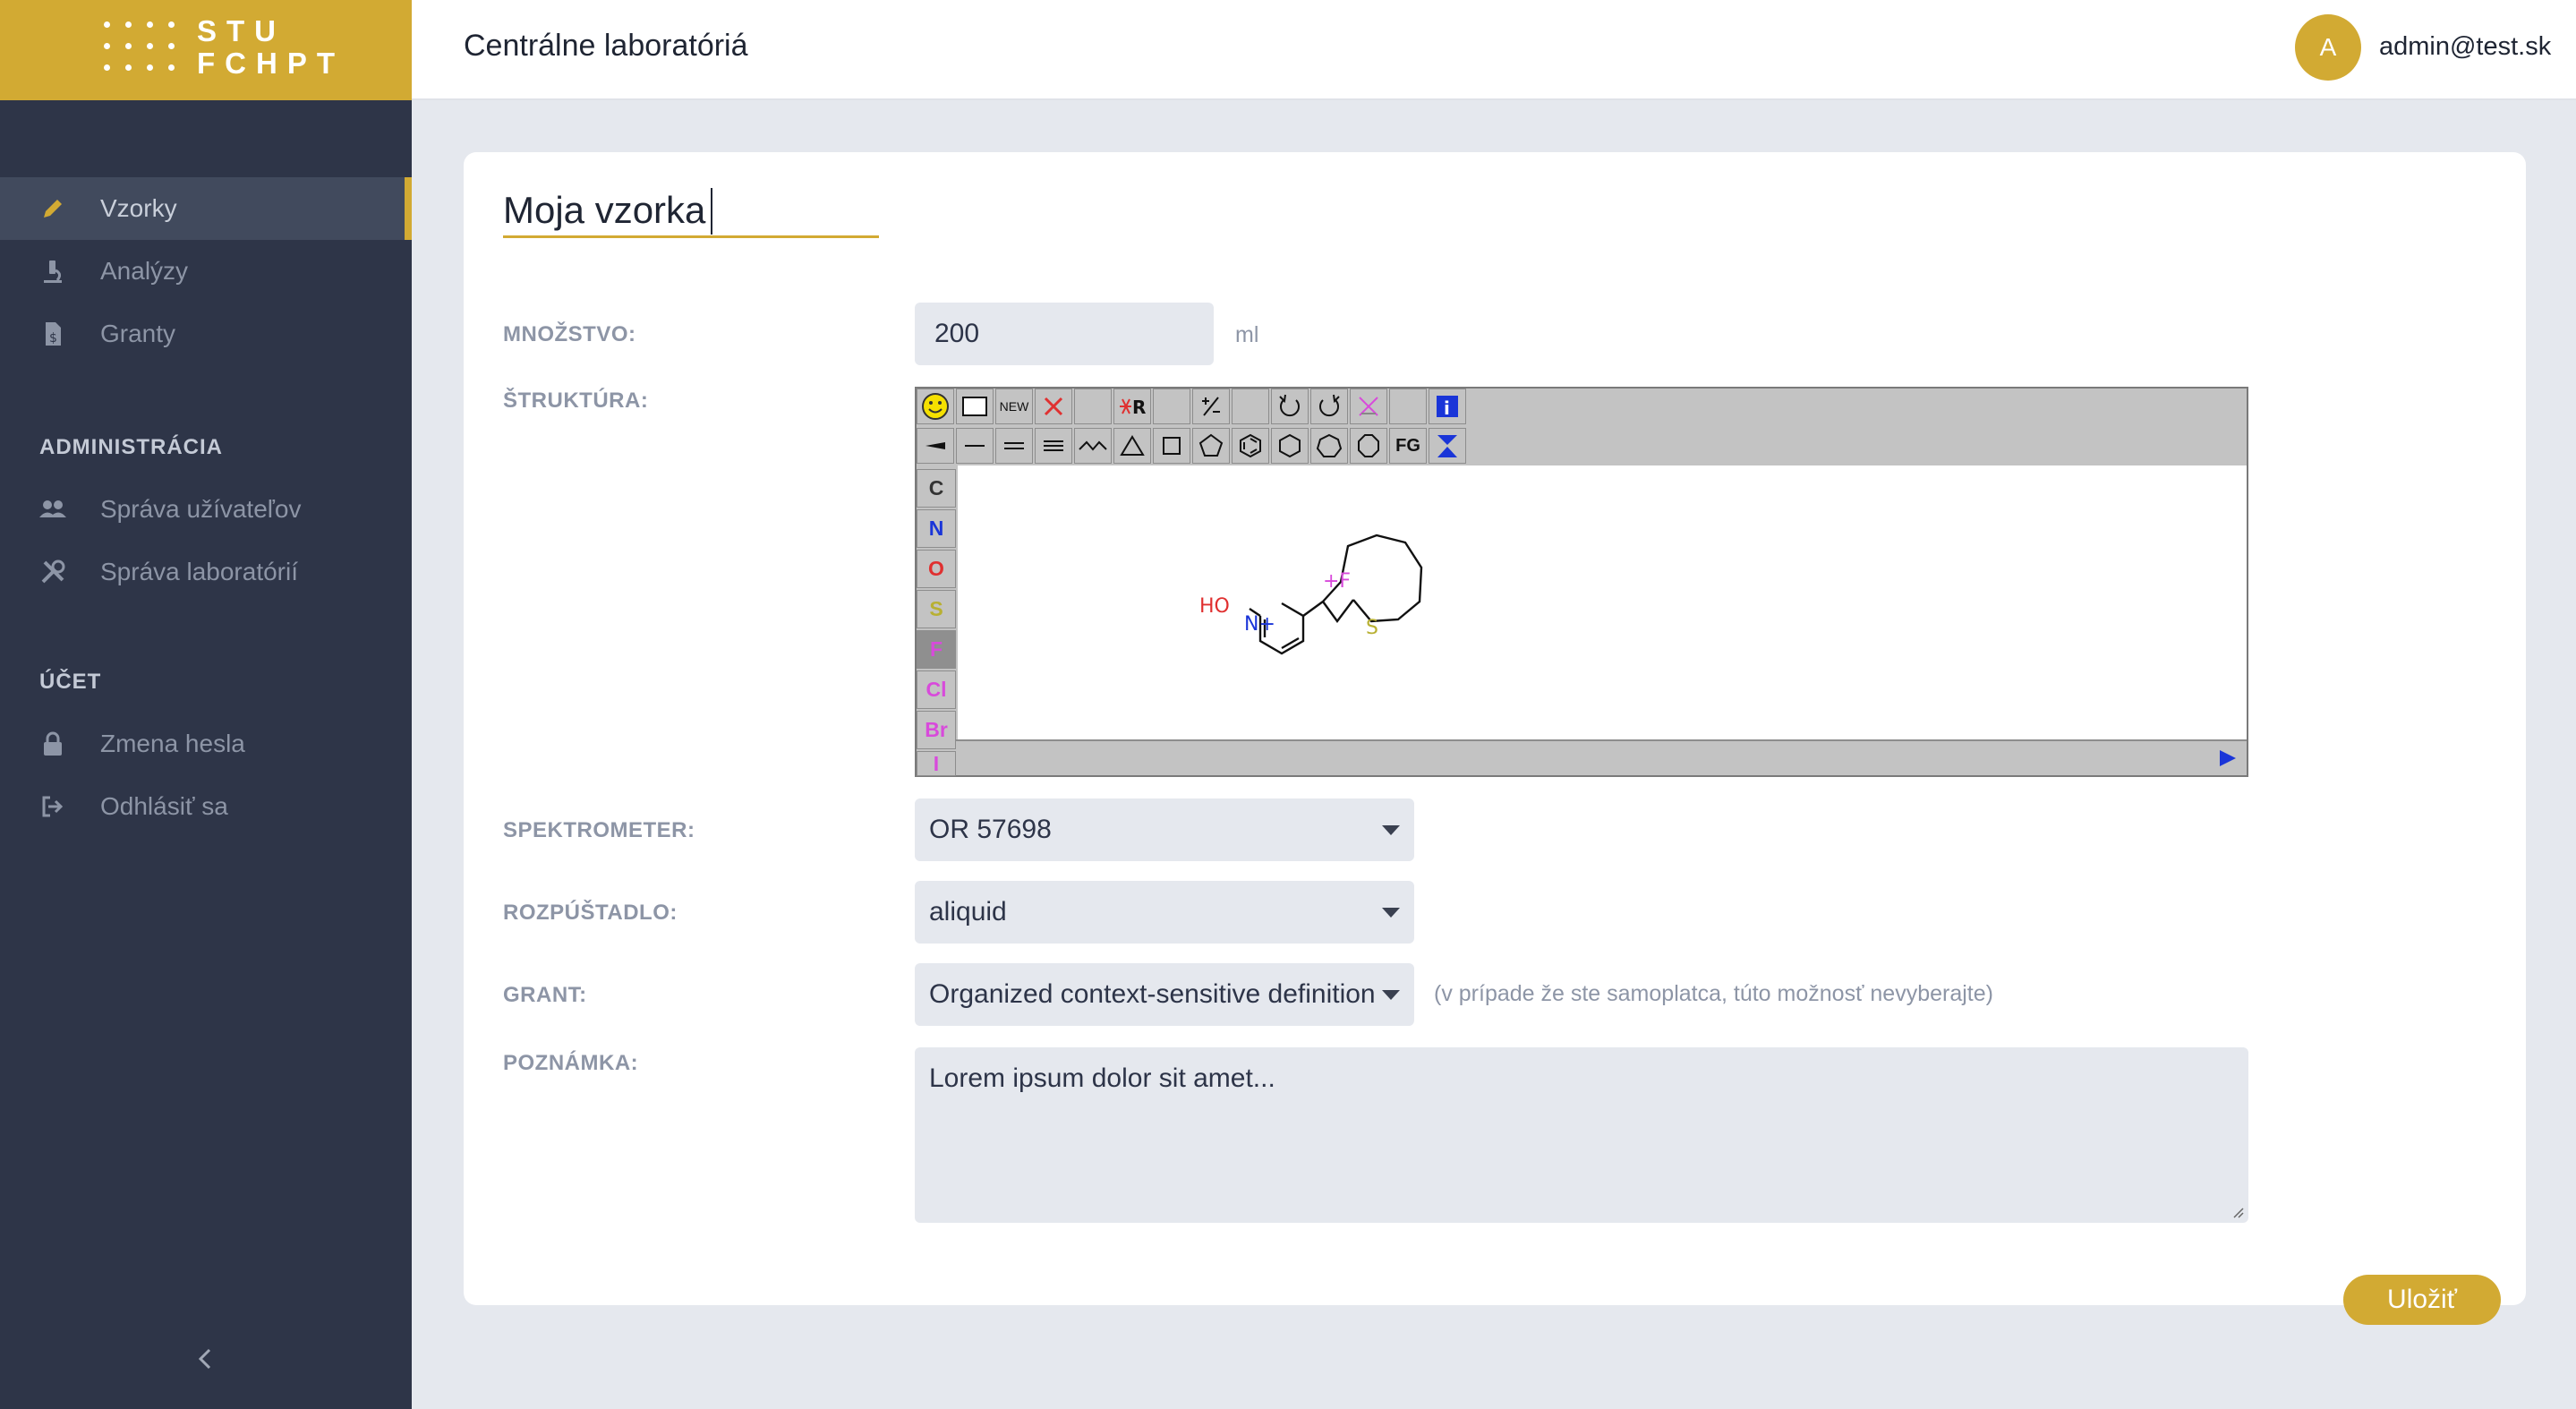 This screenshot has width=2576, height=1409. Describe the element at coordinates (936, 528) in the screenshot. I see `atom-n-button: N` at that location.